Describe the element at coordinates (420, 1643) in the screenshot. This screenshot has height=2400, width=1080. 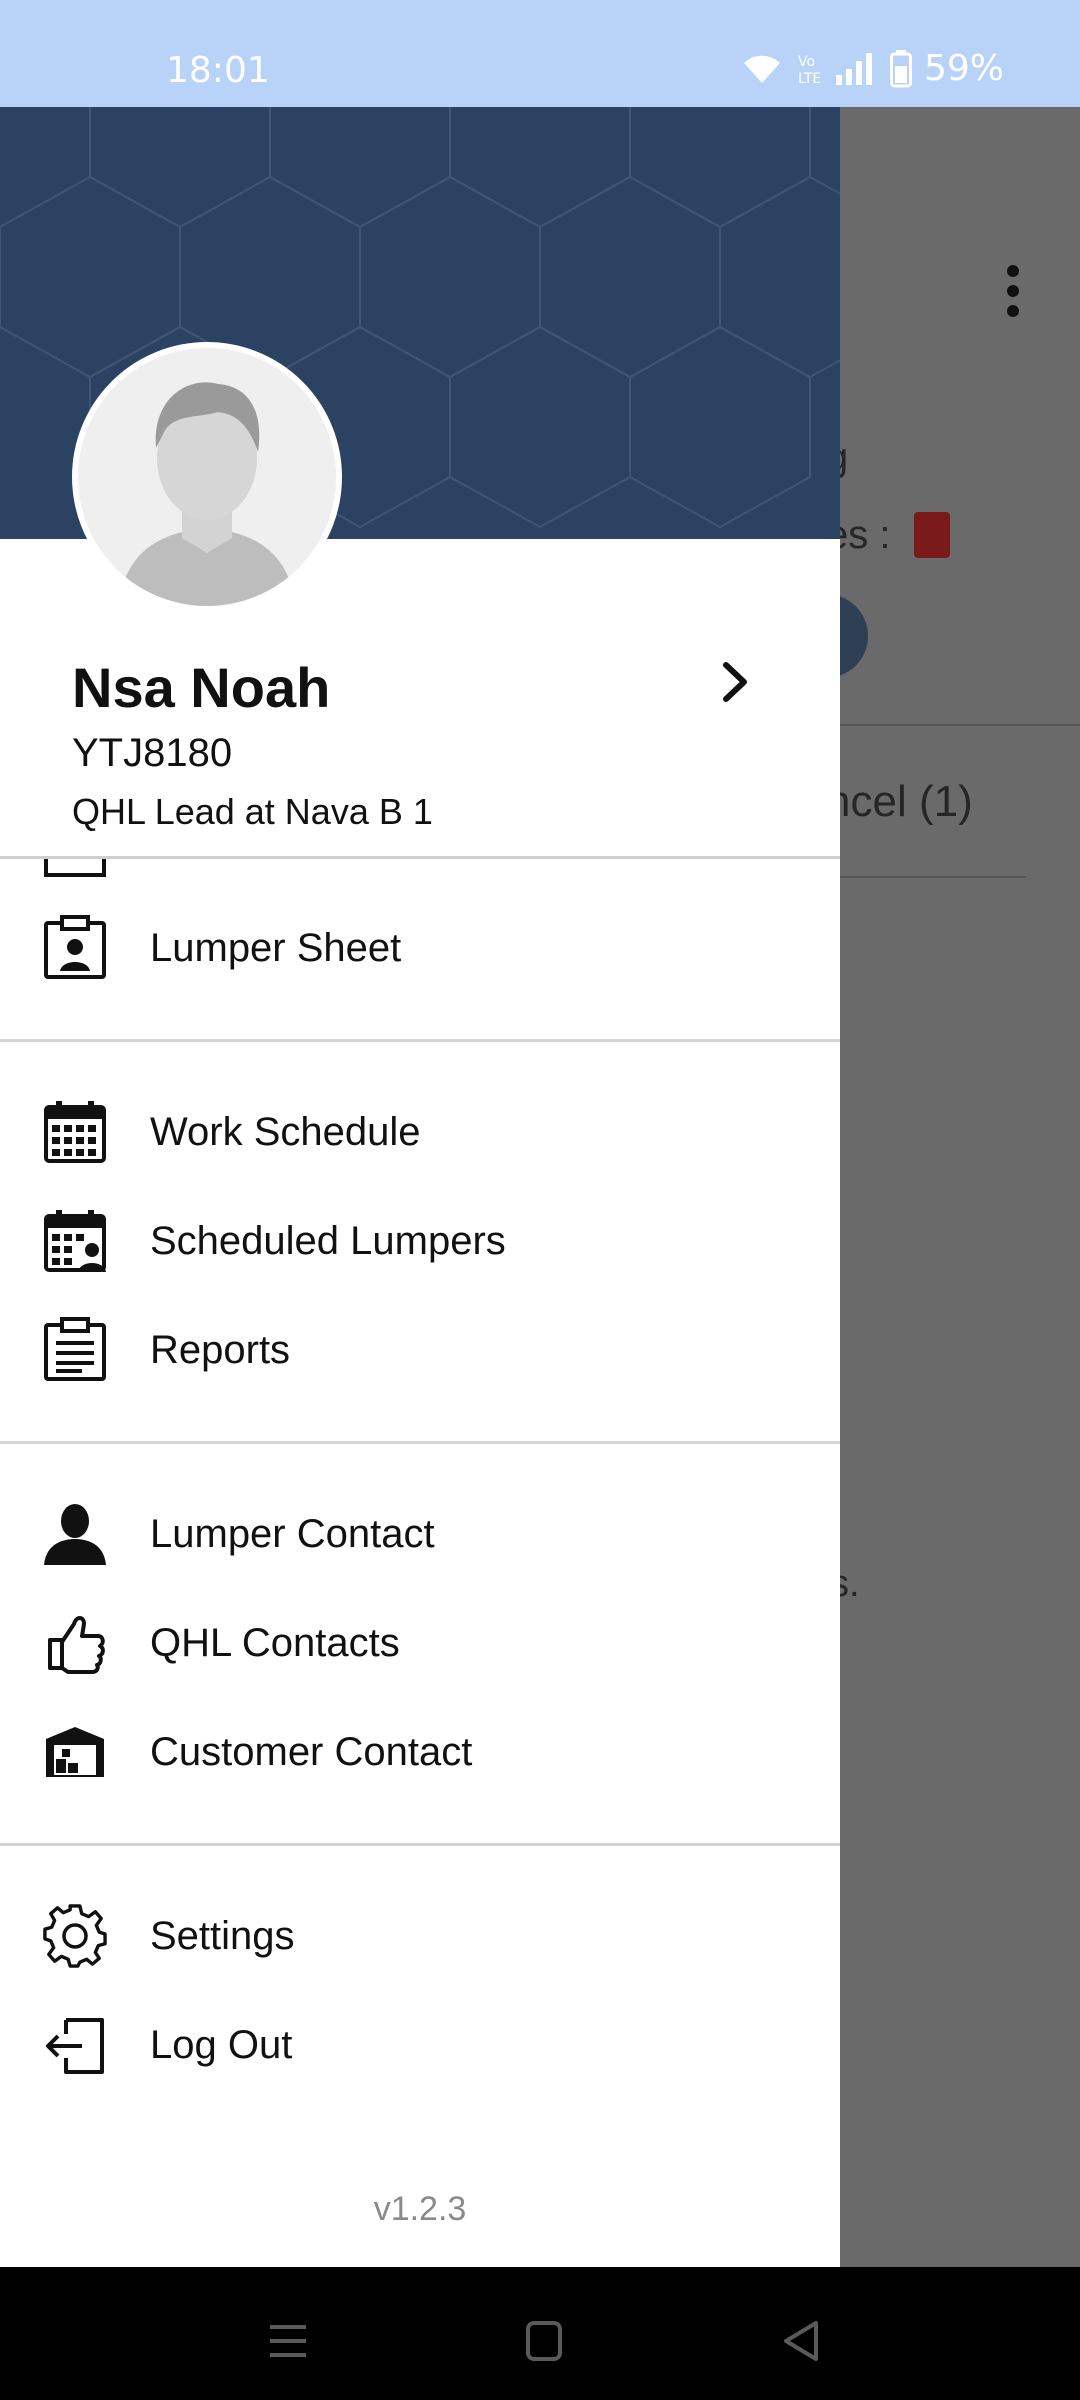
I see `menu-item-qhl-contacts: QHL Contacts` at that location.